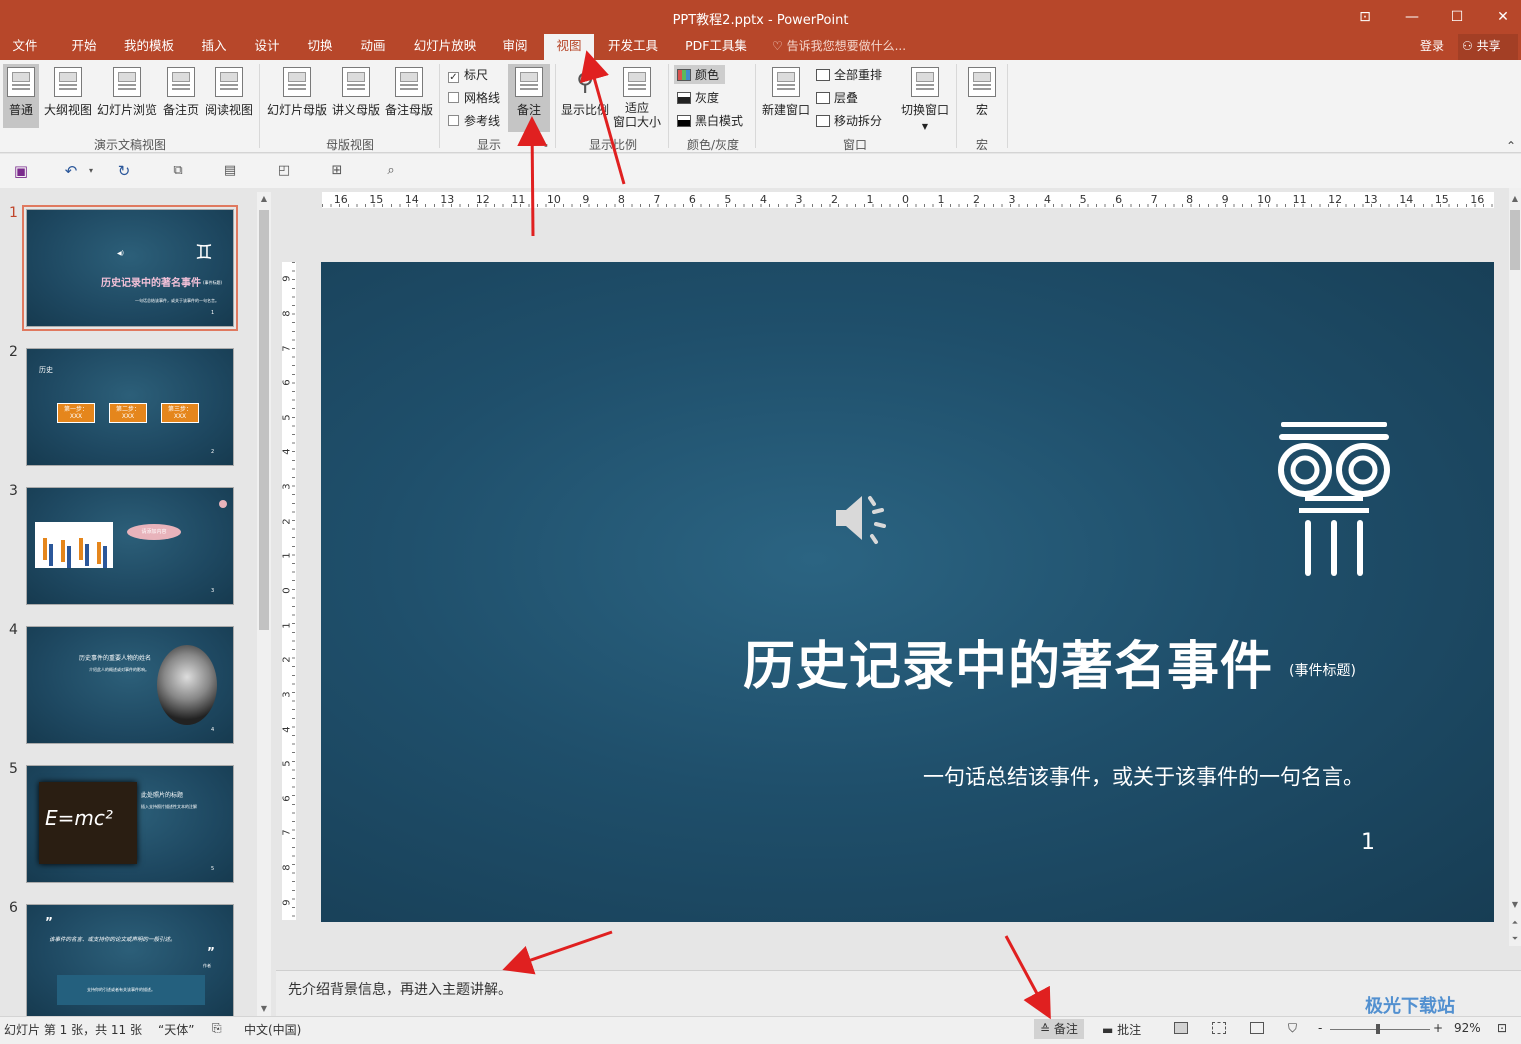  Describe the element at coordinates (529, 82) in the screenshot. I see `notes-icon` at that location.